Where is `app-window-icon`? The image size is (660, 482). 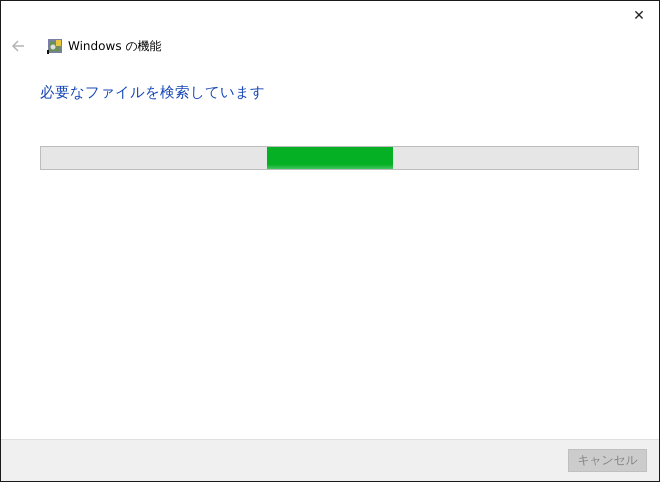
app-window-icon is located at coordinates (55, 46).